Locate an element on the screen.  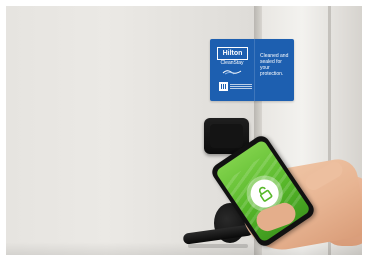
lock-icon is located at coordinates (265, 194).